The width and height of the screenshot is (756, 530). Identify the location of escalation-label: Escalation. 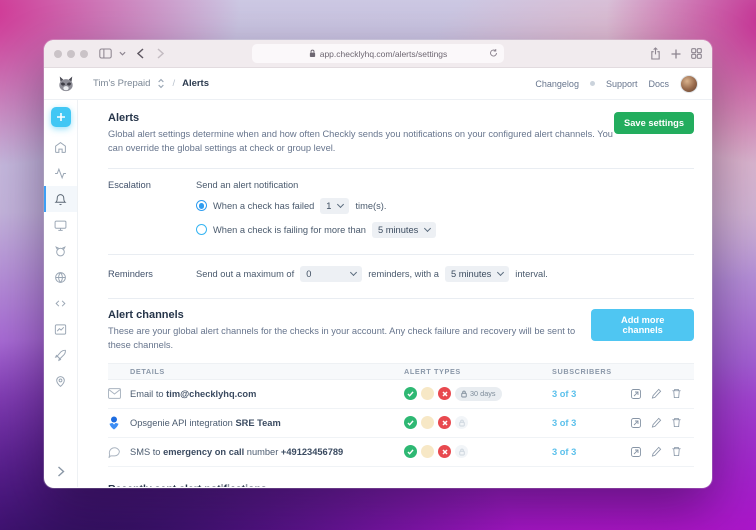
(129, 184).